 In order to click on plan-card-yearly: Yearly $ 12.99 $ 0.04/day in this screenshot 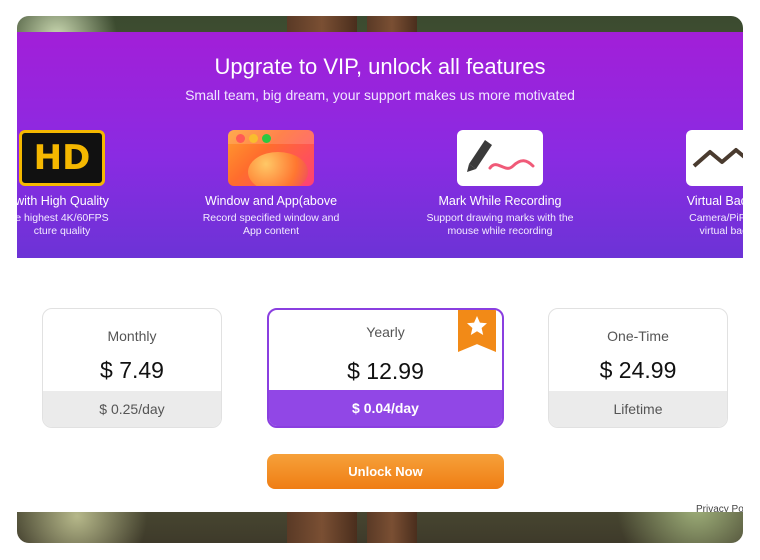, I will do `click(385, 368)`.